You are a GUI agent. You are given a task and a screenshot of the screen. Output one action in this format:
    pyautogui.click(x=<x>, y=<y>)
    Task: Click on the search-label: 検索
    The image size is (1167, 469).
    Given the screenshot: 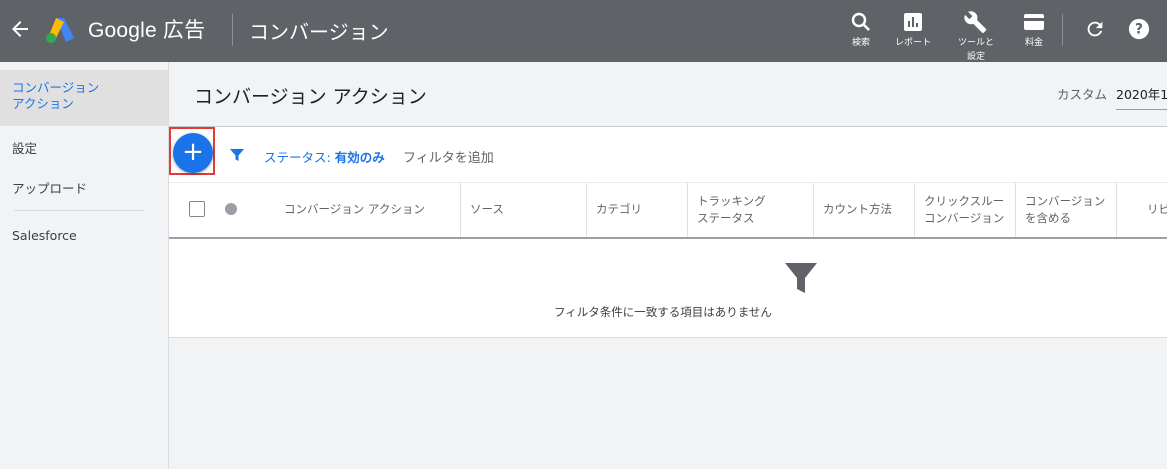 What is the action you would take?
    pyautogui.click(x=860, y=43)
    